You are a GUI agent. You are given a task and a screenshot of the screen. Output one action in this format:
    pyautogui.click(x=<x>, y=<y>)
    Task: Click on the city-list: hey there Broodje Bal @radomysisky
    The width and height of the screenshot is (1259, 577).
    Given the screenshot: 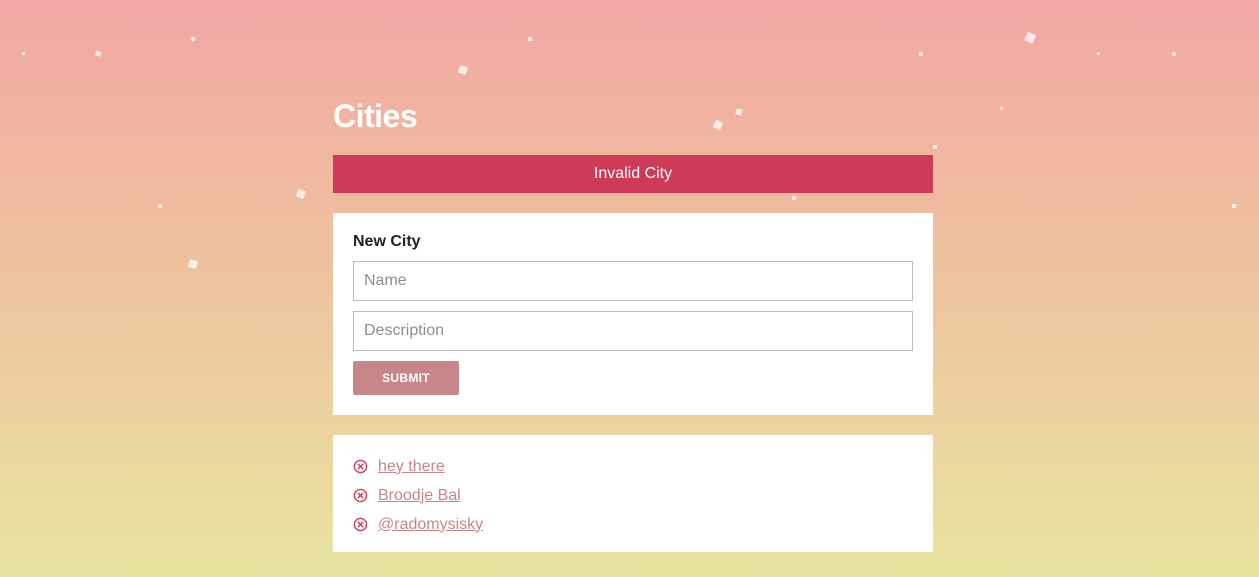 What is the action you would take?
    pyautogui.click(x=633, y=495)
    